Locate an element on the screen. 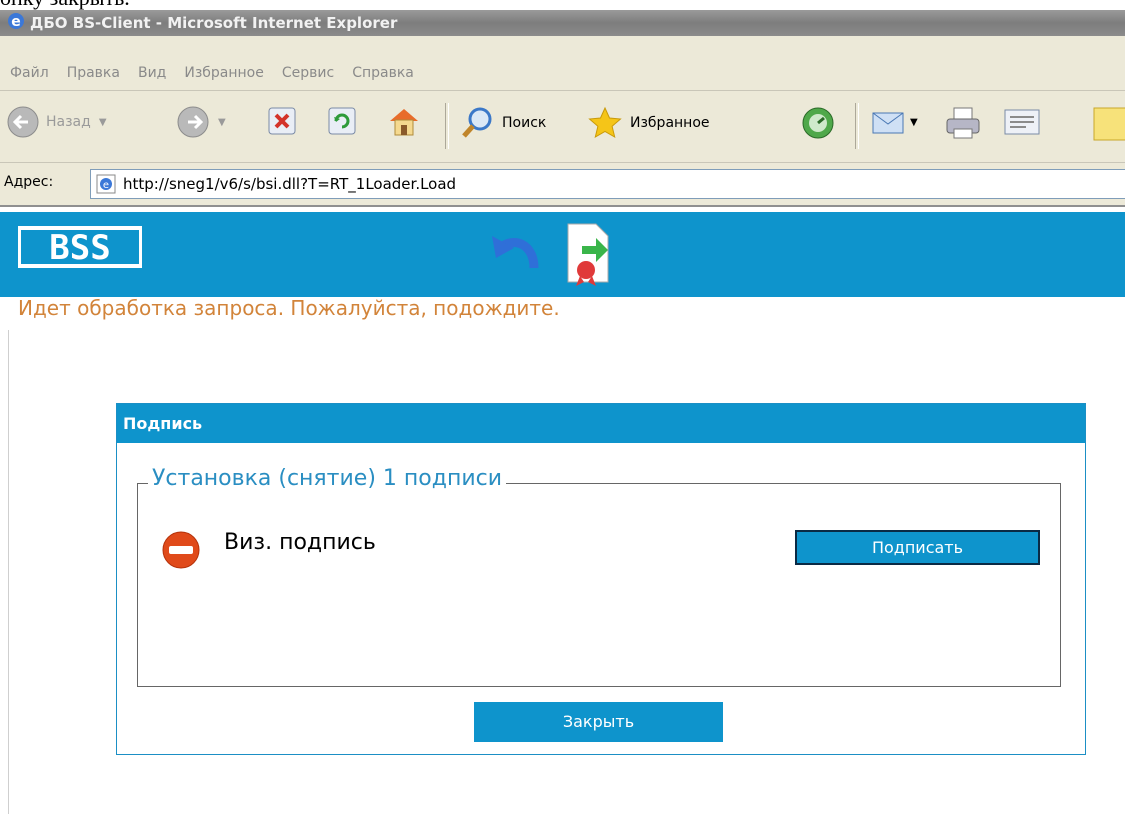 This screenshot has width=1125, height=814. close-button: Закрыть is located at coordinates (598, 722).